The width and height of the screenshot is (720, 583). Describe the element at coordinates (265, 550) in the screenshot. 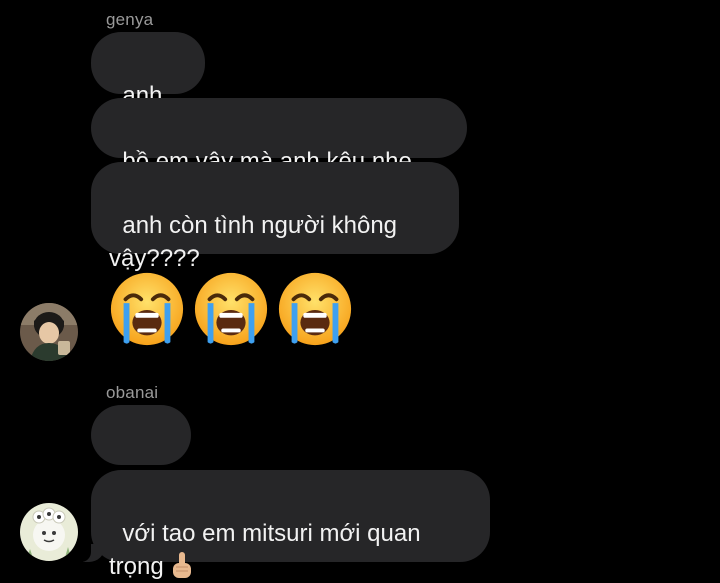

I see `message-text: với tao em mitsuri mới quan trọng` at that location.